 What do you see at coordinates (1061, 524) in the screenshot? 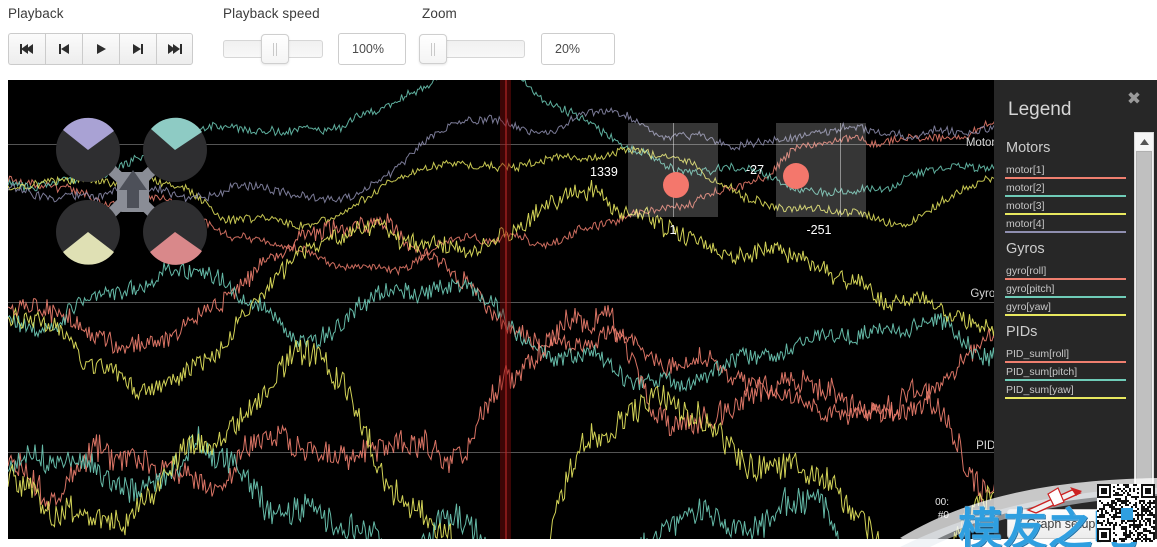
I see `graph-setup-button: Graph setup` at bounding box center [1061, 524].